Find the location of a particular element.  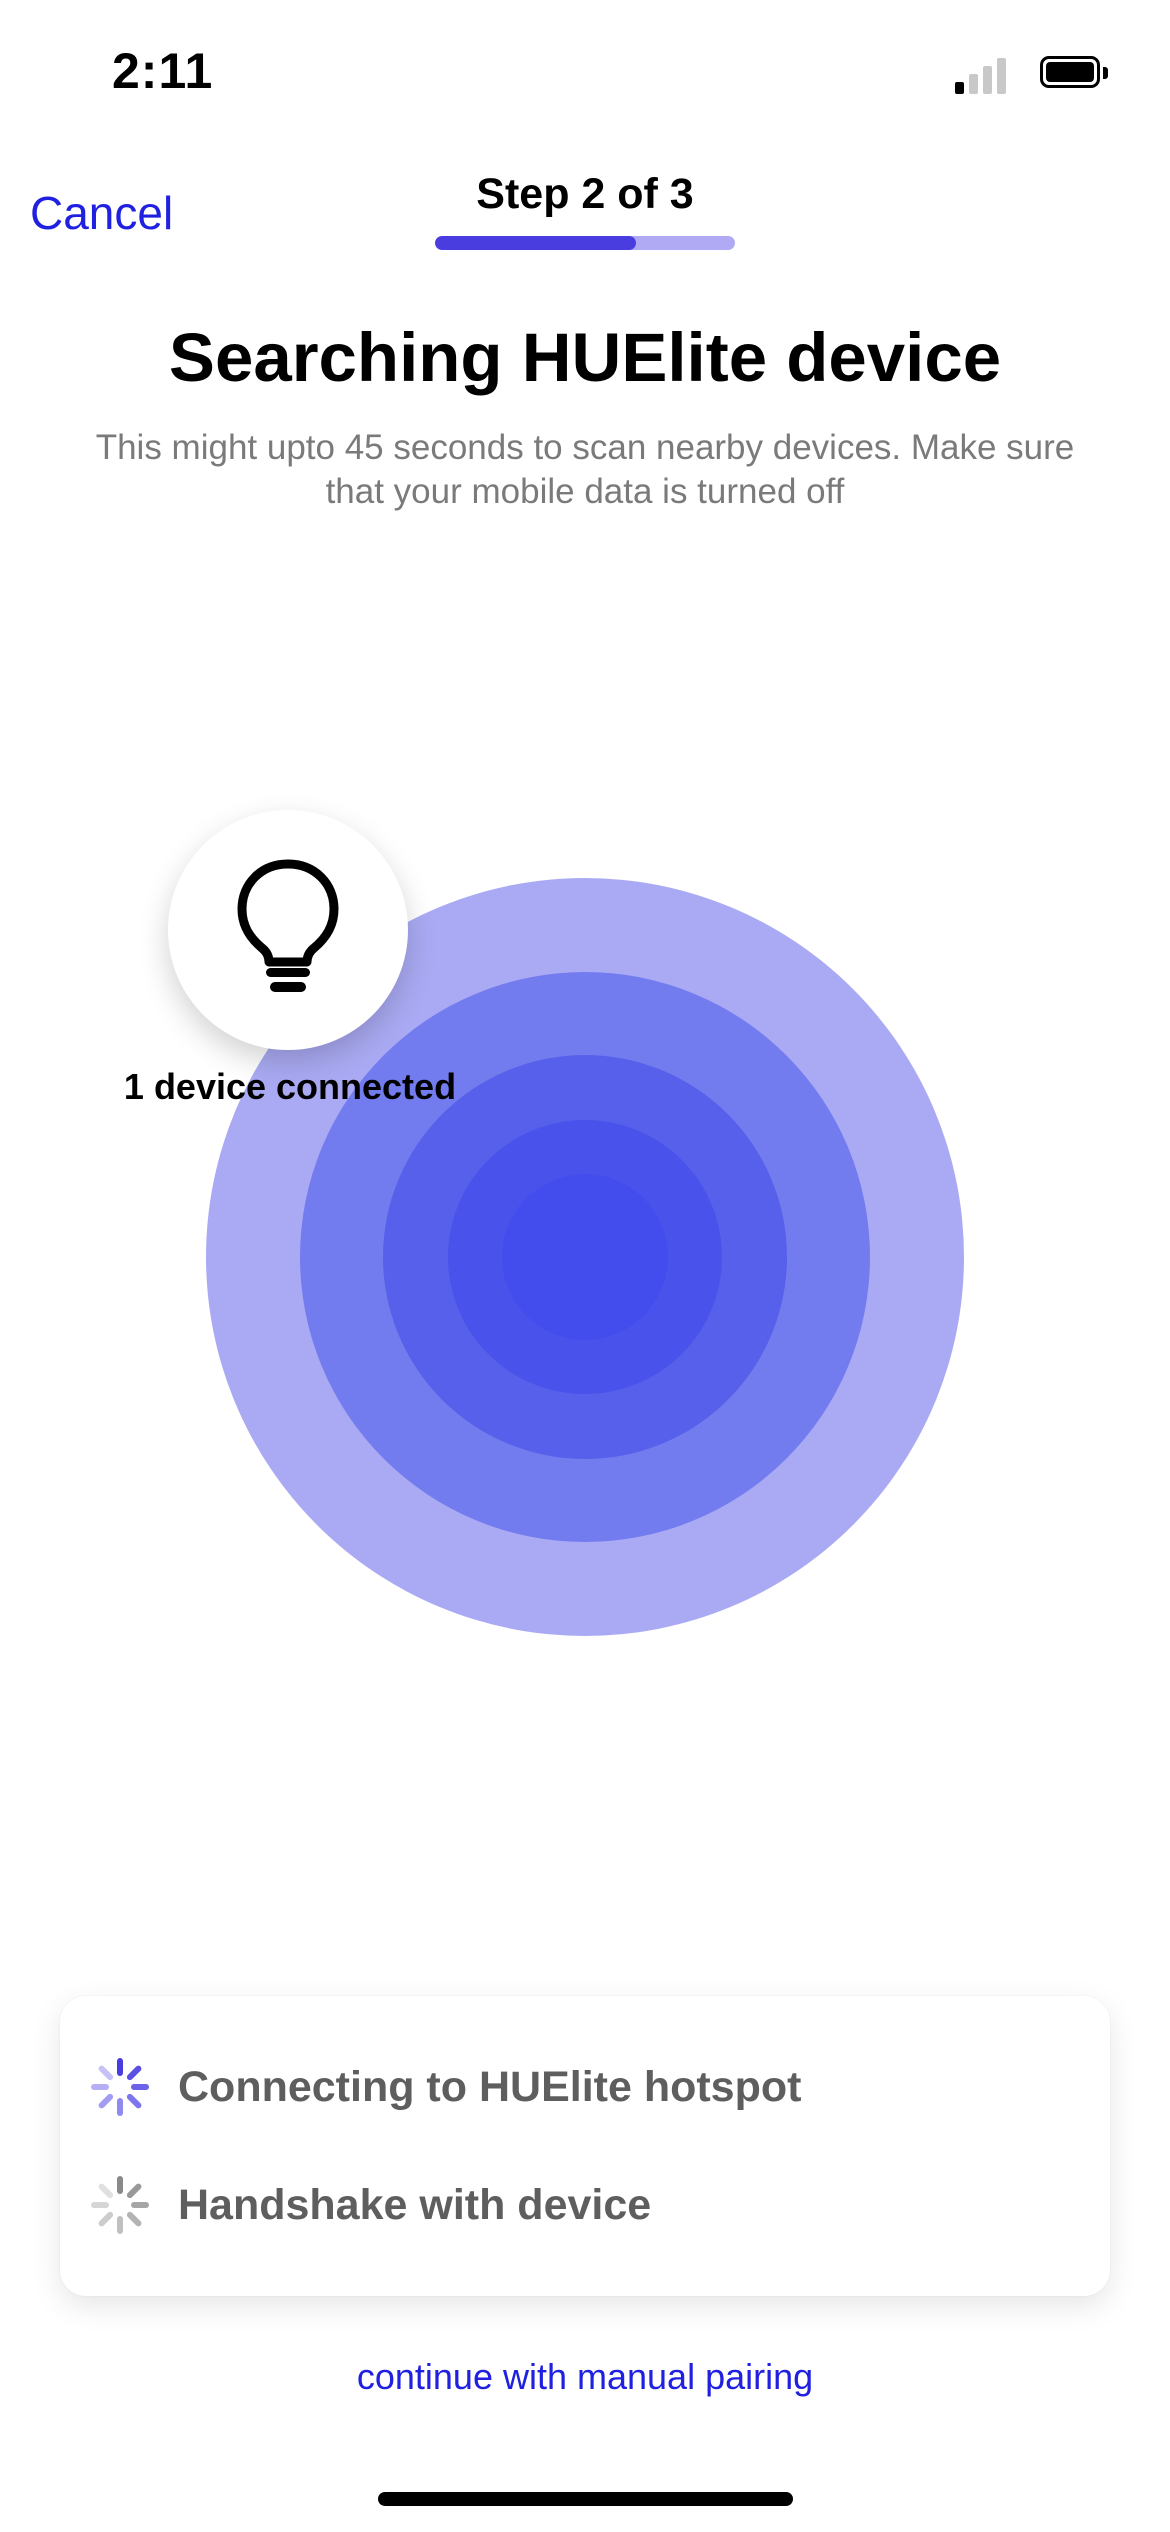

step-indicator: Step 2 of 3 is located at coordinates (585, 194).